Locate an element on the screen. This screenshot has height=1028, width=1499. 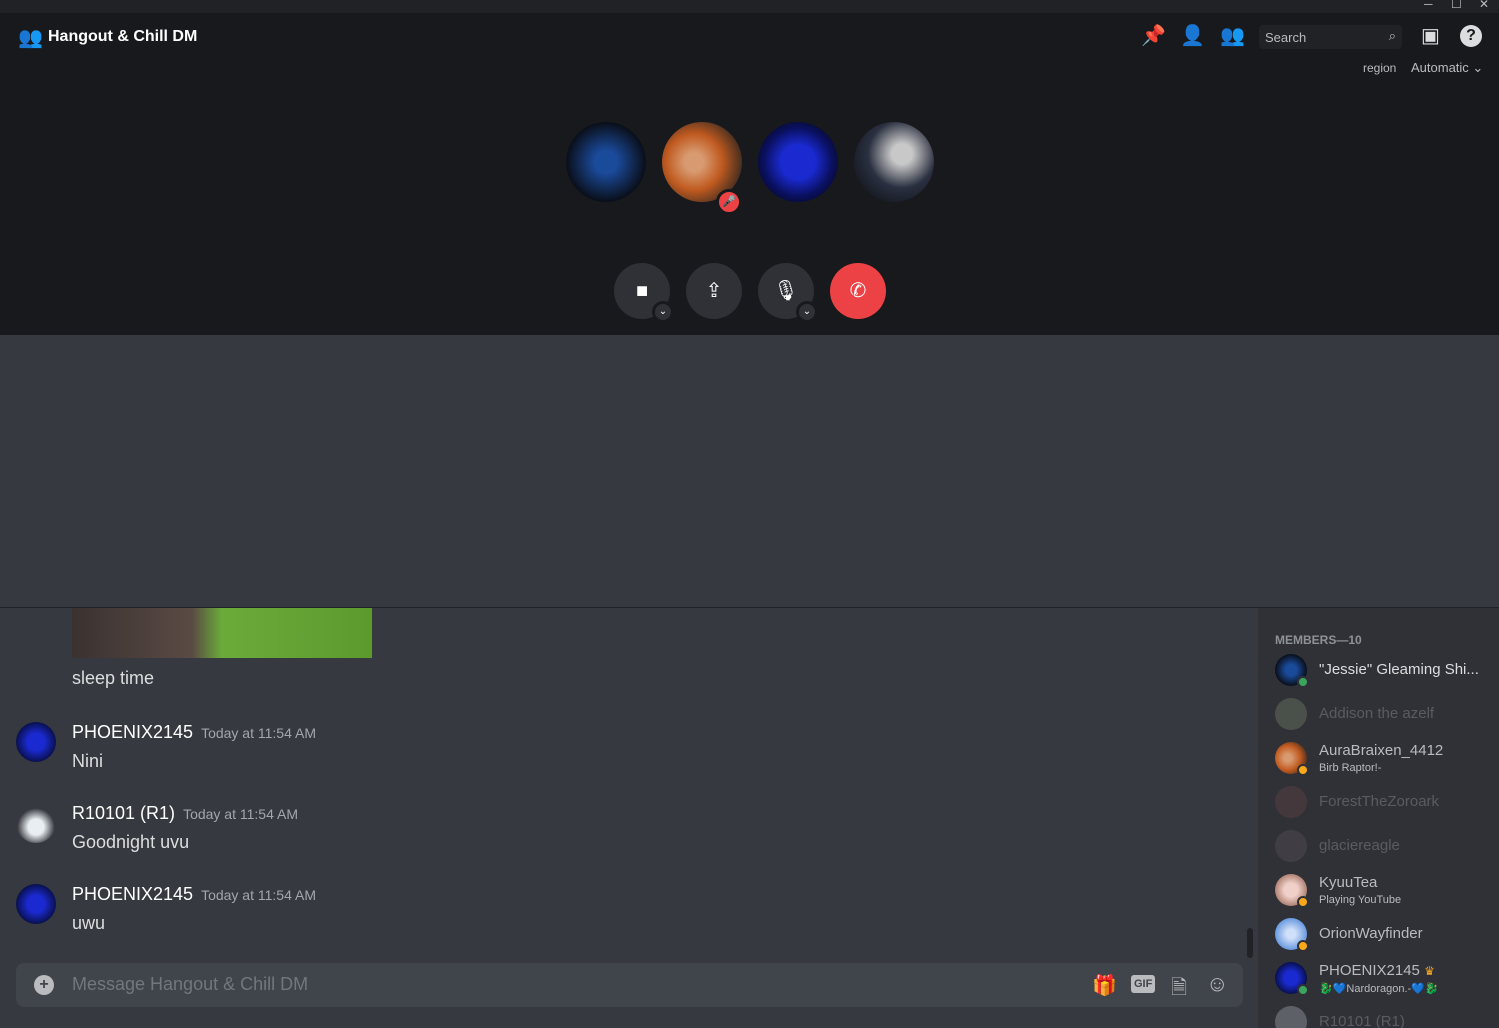
member-name: OrionWayfinder is located at coordinates (1371, 933).